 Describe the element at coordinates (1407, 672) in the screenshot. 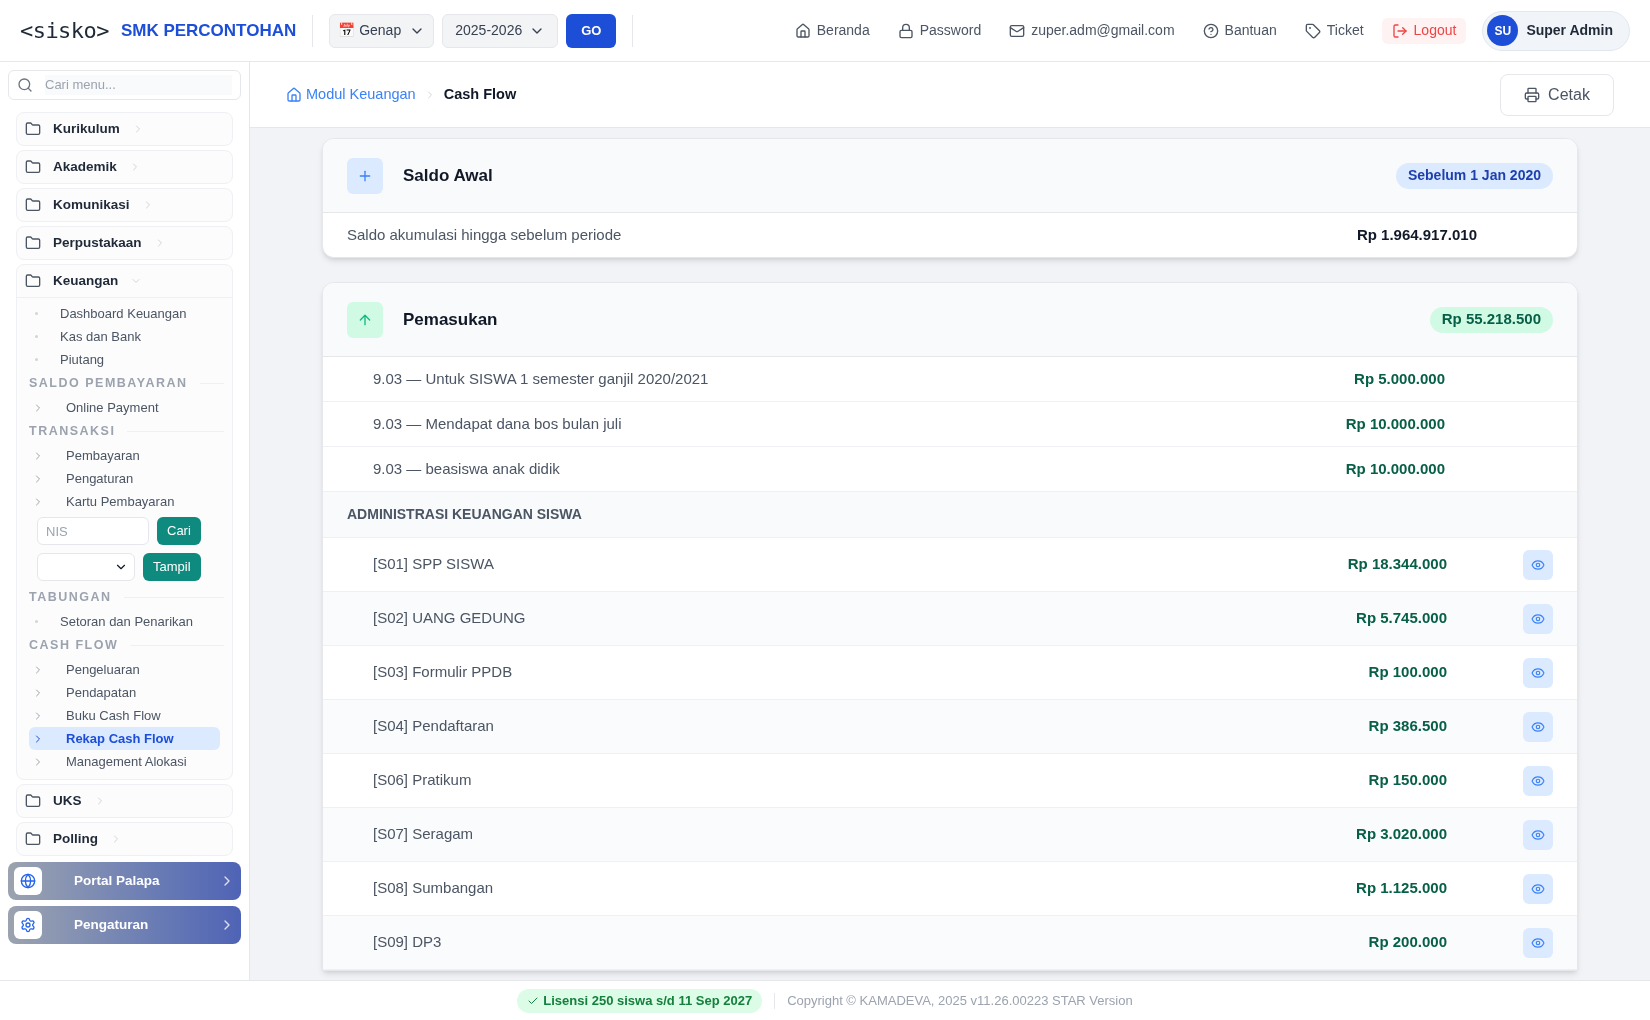

I see `account-amount: Rp 100.000` at that location.